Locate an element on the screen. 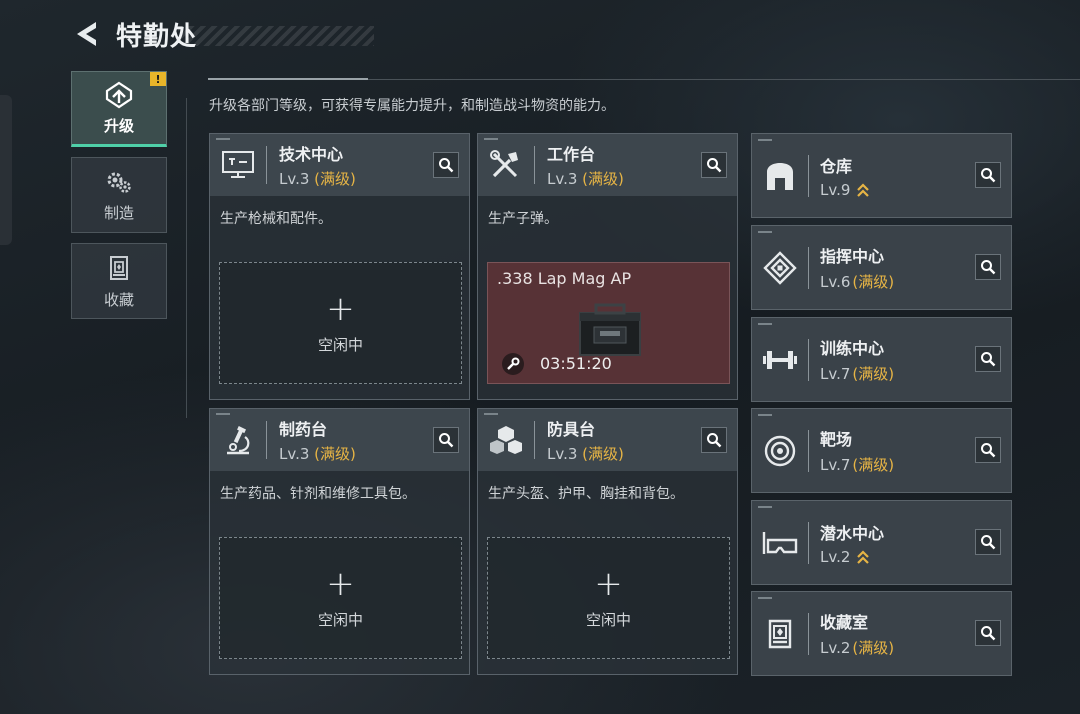 The width and height of the screenshot is (1080, 714). department-card-diving-center: 潜水中心 Lv.2 is located at coordinates (881, 542).